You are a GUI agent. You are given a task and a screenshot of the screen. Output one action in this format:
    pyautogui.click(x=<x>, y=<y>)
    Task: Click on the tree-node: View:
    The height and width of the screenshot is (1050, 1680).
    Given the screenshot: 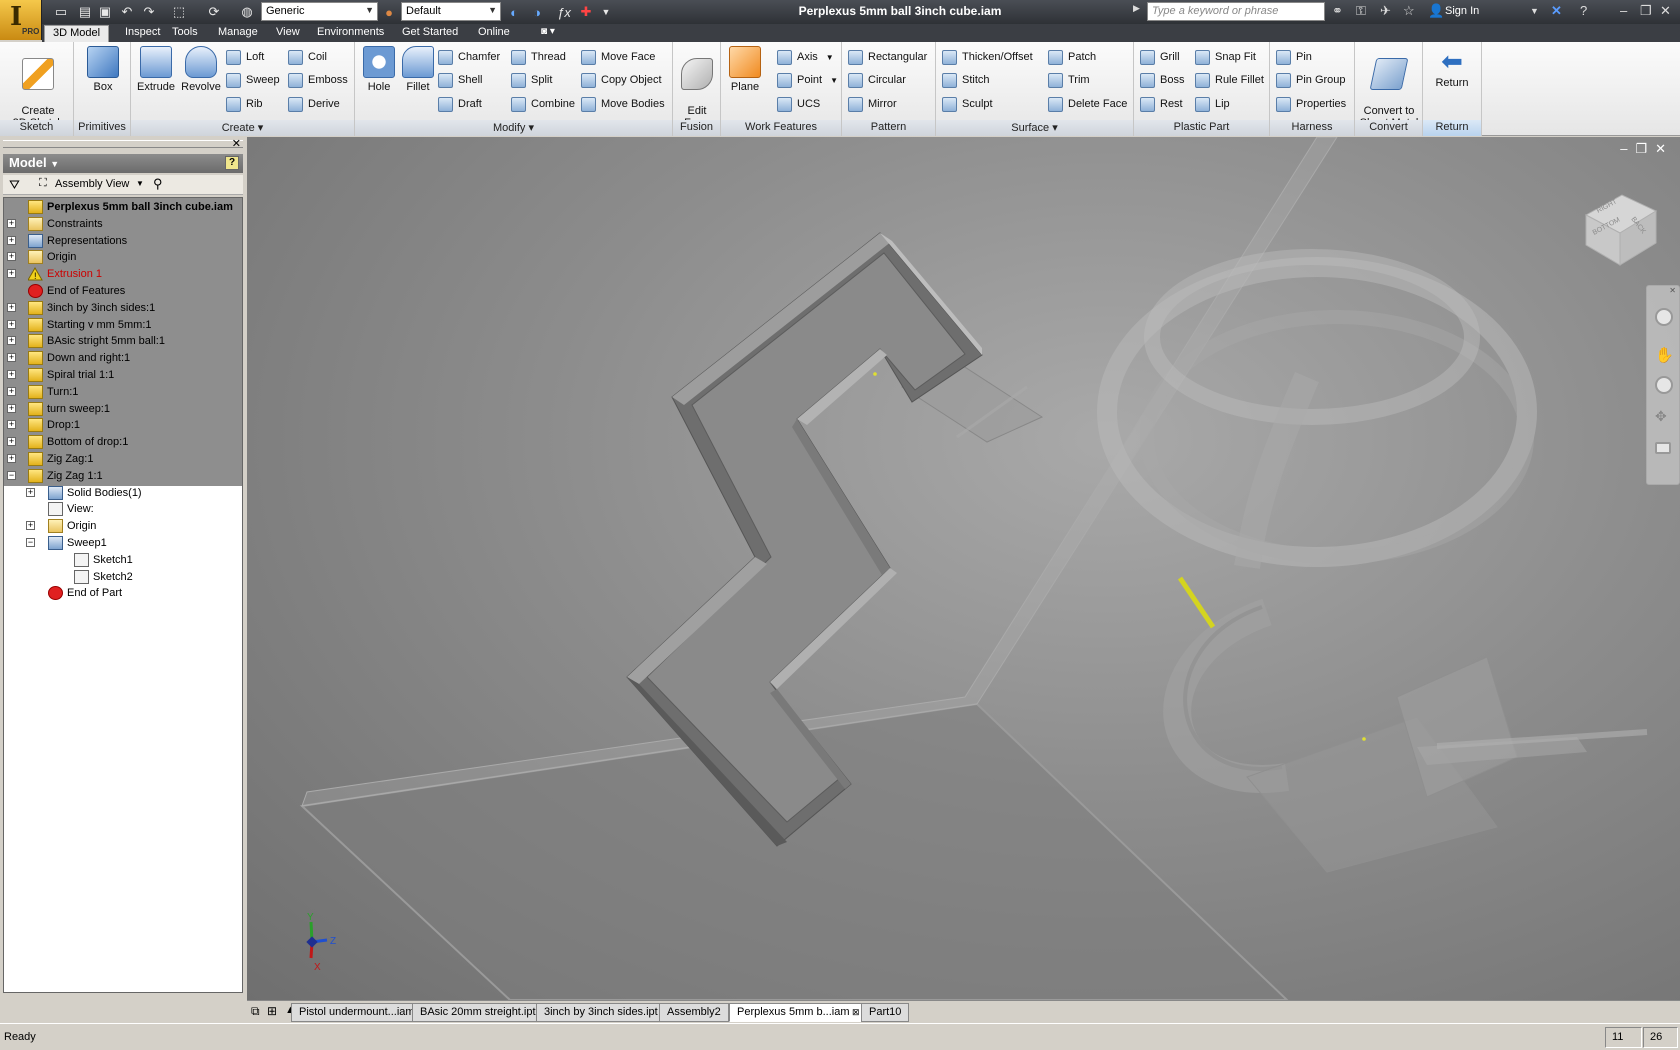 What is the action you would take?
    pyautogui.click(x=64, y=509)
    